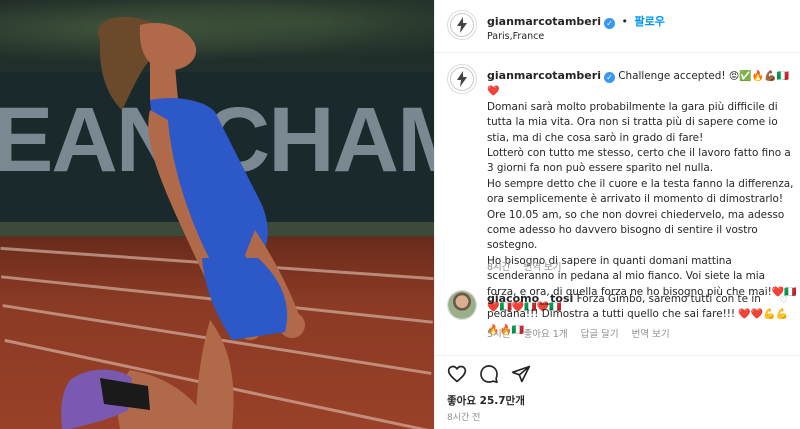 The width and height of the screenshot is (800, 429). I want to click on post-location: Paris,France, so click(515, 36).